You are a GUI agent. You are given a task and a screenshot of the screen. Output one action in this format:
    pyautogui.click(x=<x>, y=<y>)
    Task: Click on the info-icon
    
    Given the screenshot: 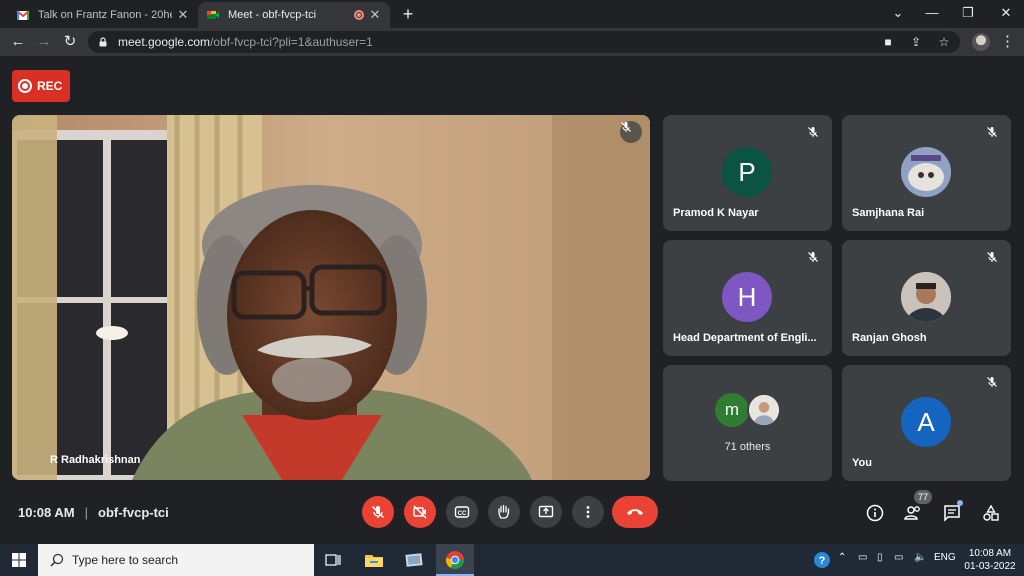 What is the action you would take?
    pyautogui.click(x=875, y=513)
    